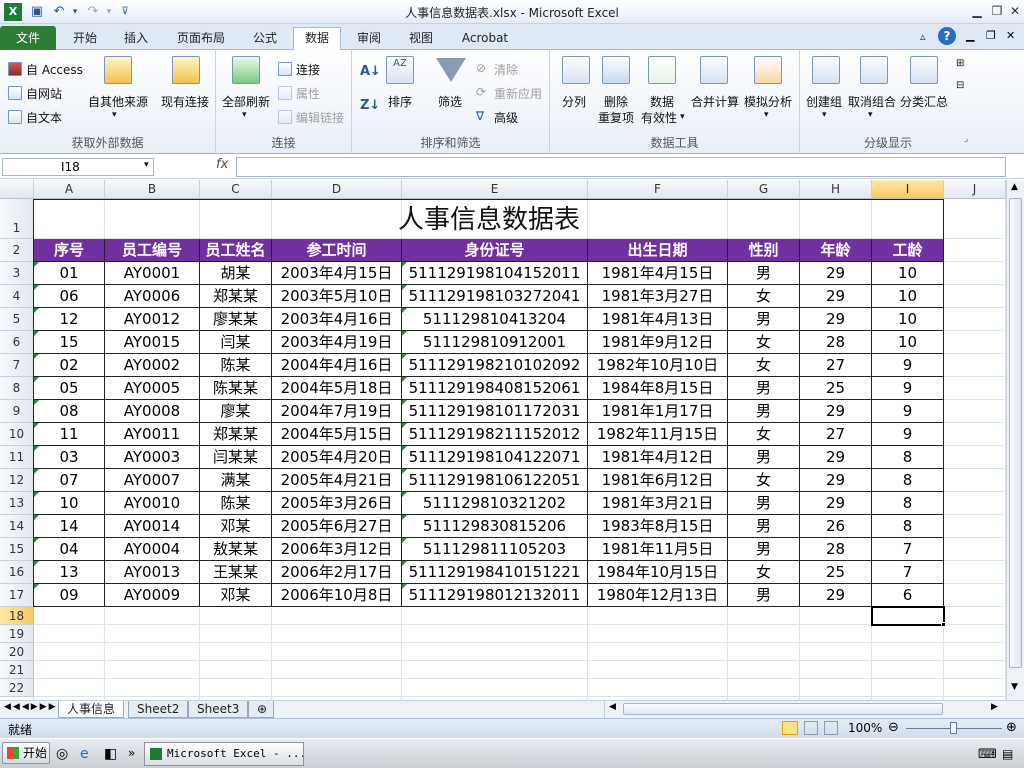 The height and width of the screenshot is (768, 1024). I want to click on data-cell: 1981年6月12日, so click(658, 480).